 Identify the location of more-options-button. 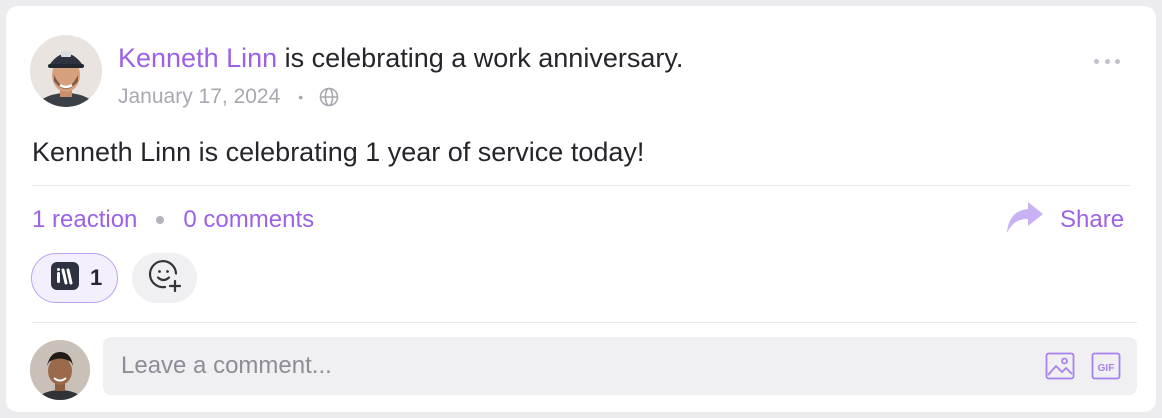
(1107, 61).